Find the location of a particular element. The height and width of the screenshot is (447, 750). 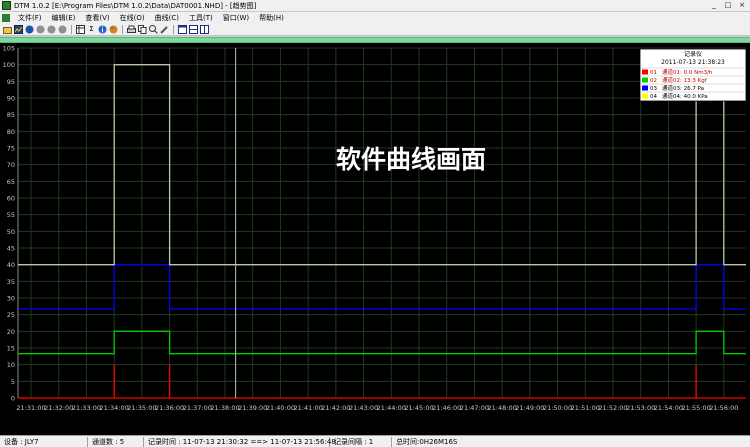

legend-id: 04 is located at coordinates (653, 97).